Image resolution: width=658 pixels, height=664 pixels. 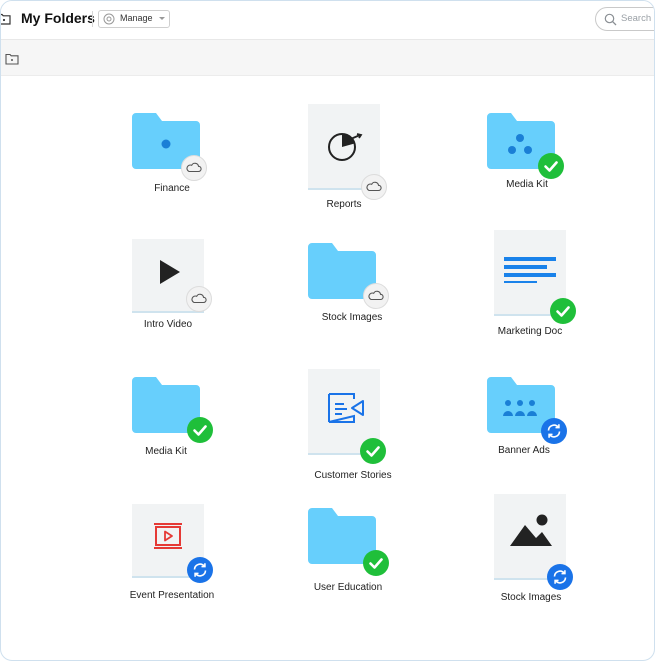 I want to click on search-placeholder: Search, so click(x=636, y=18).